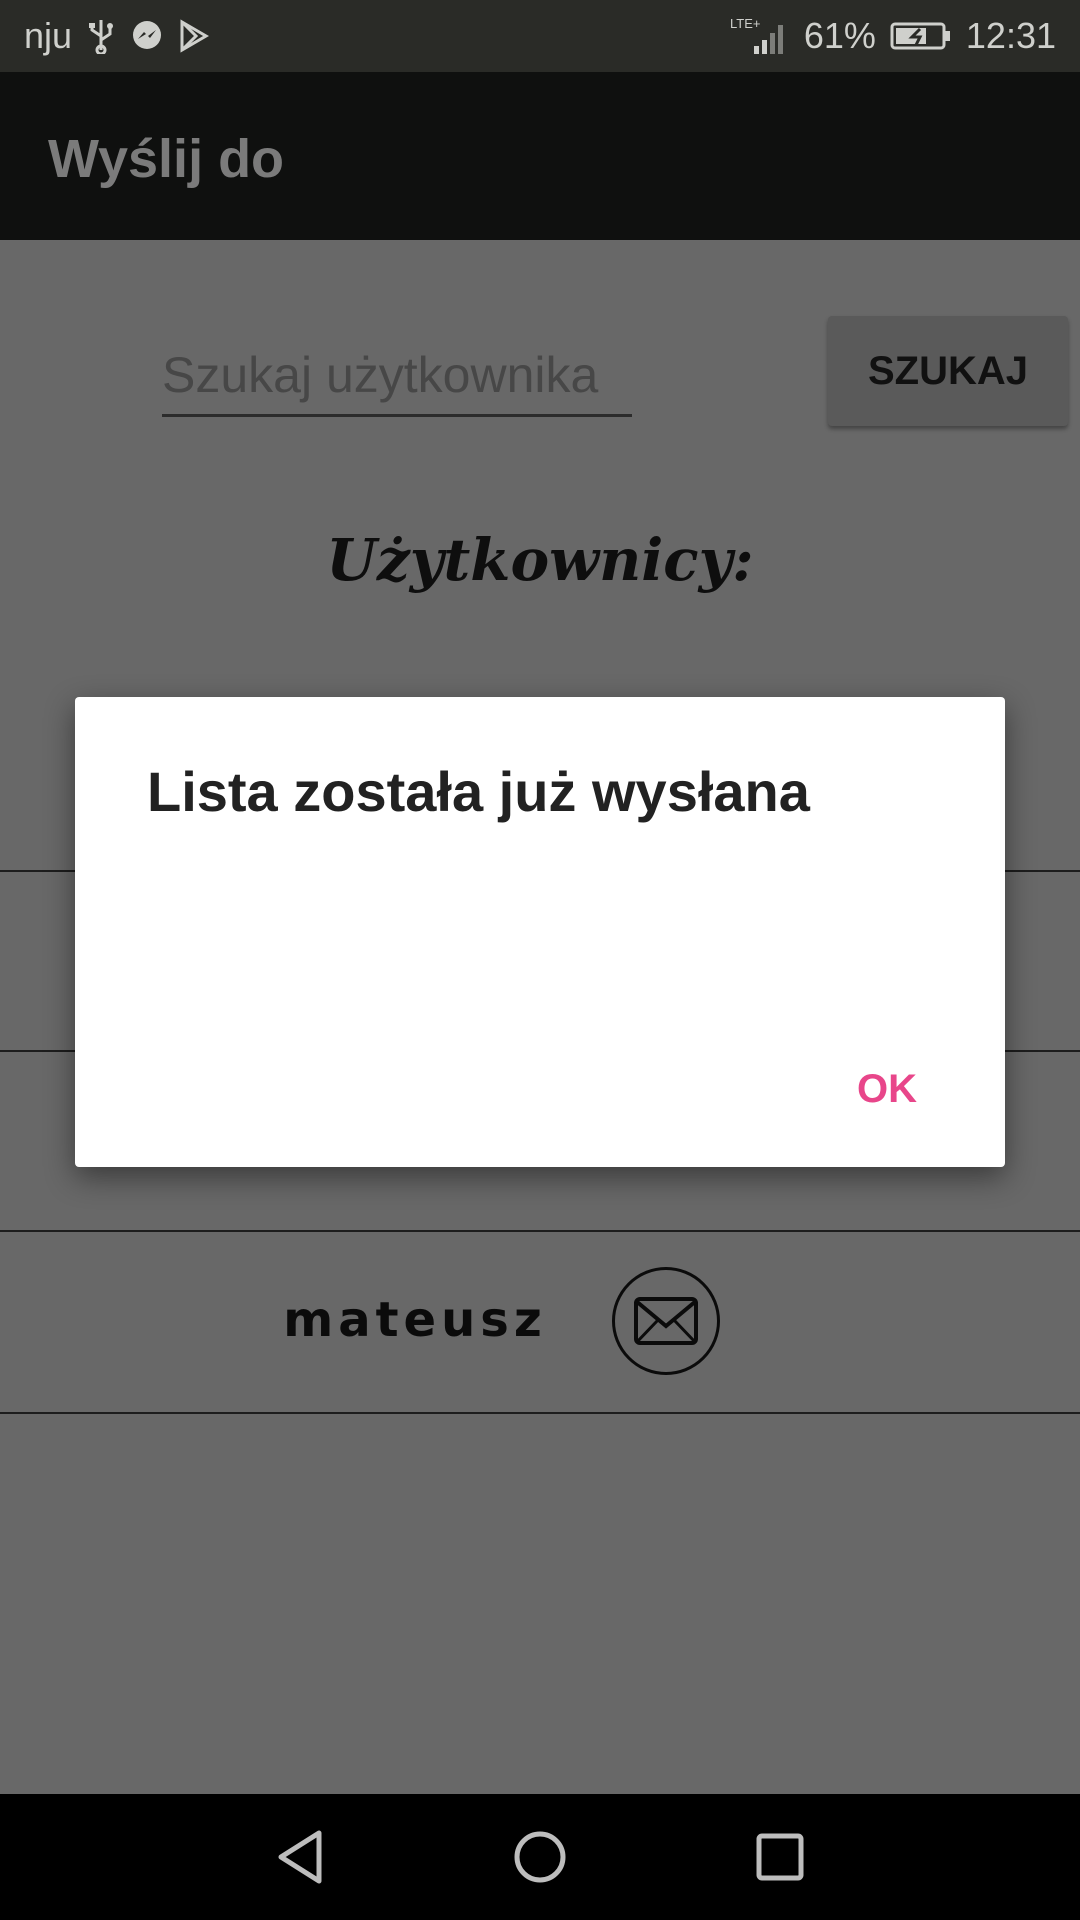 The image size is (1080, 1920). I want to click on clock: 12:31, so click(1010, 35).